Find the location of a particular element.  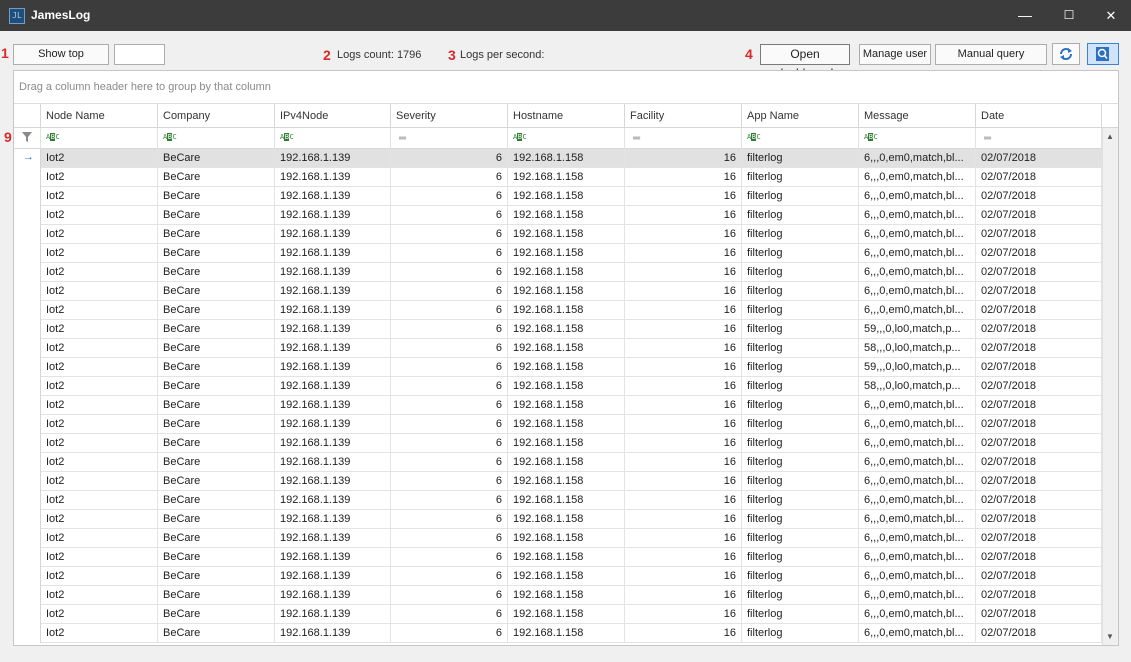

scroll-down-icon: ▼ is located at coordinates (1110, 636).